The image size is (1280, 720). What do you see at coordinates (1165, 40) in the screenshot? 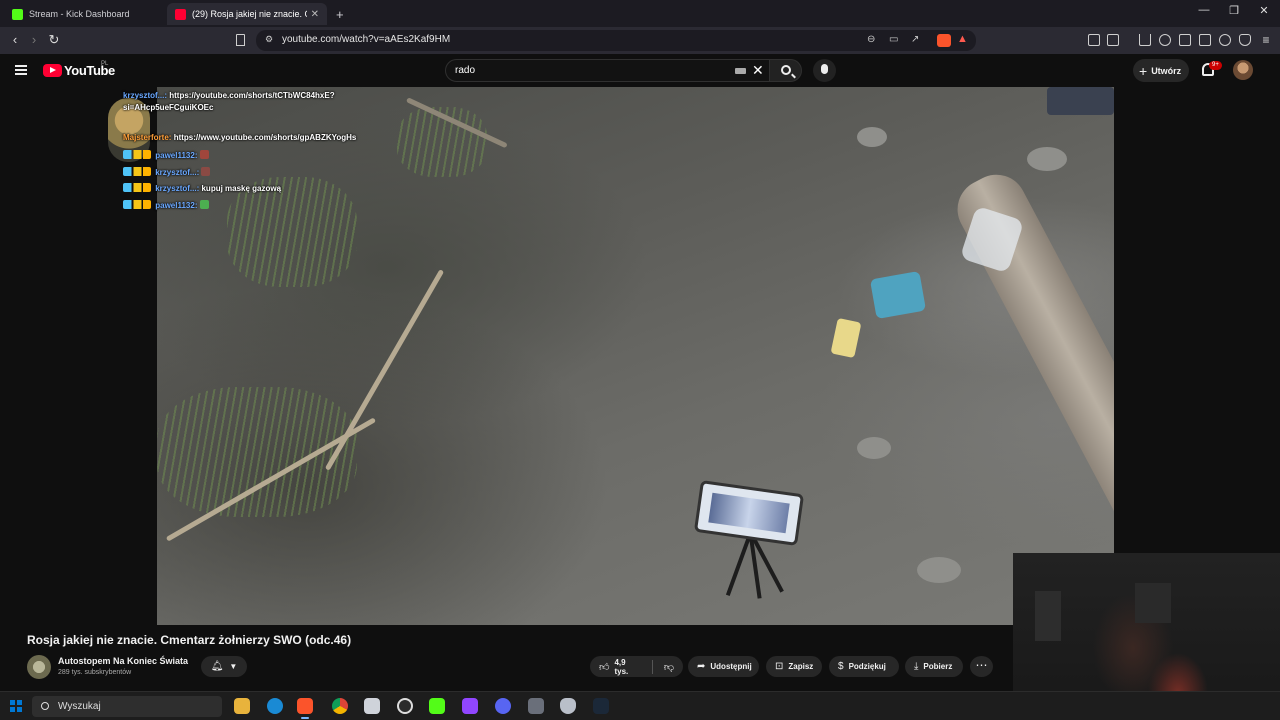
I see `media-icon` at bounding box center [1165, 40].